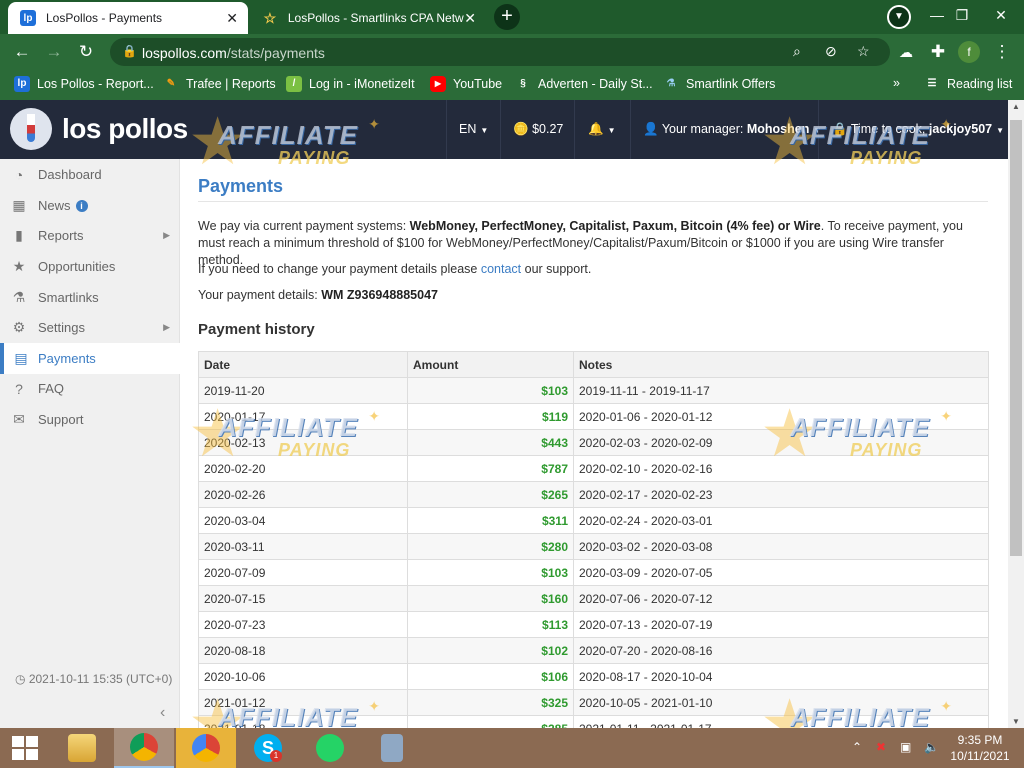 The width and height of the screenshot is (1024, 768). Describe the element at coordinates (881, 747) in the screenshot. I see `tray-security-icon: ✖` at that location.